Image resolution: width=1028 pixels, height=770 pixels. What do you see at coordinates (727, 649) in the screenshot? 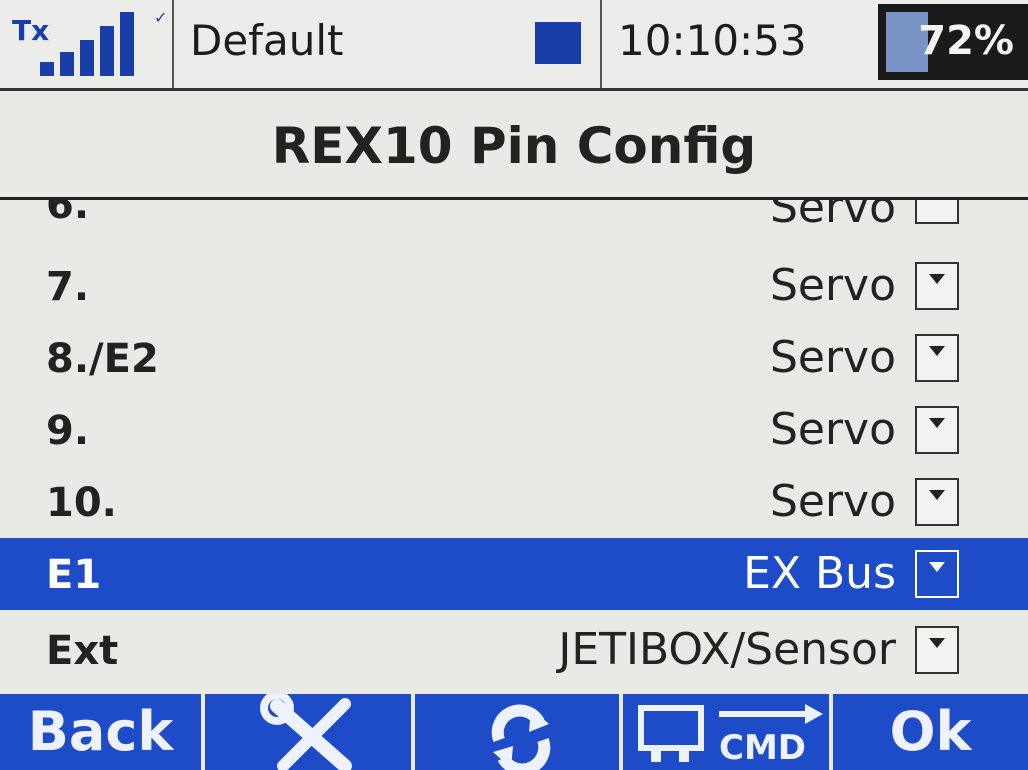
I see `pin-mode-value: JETIBOX/Sensor` at bounding box center [727, 649].